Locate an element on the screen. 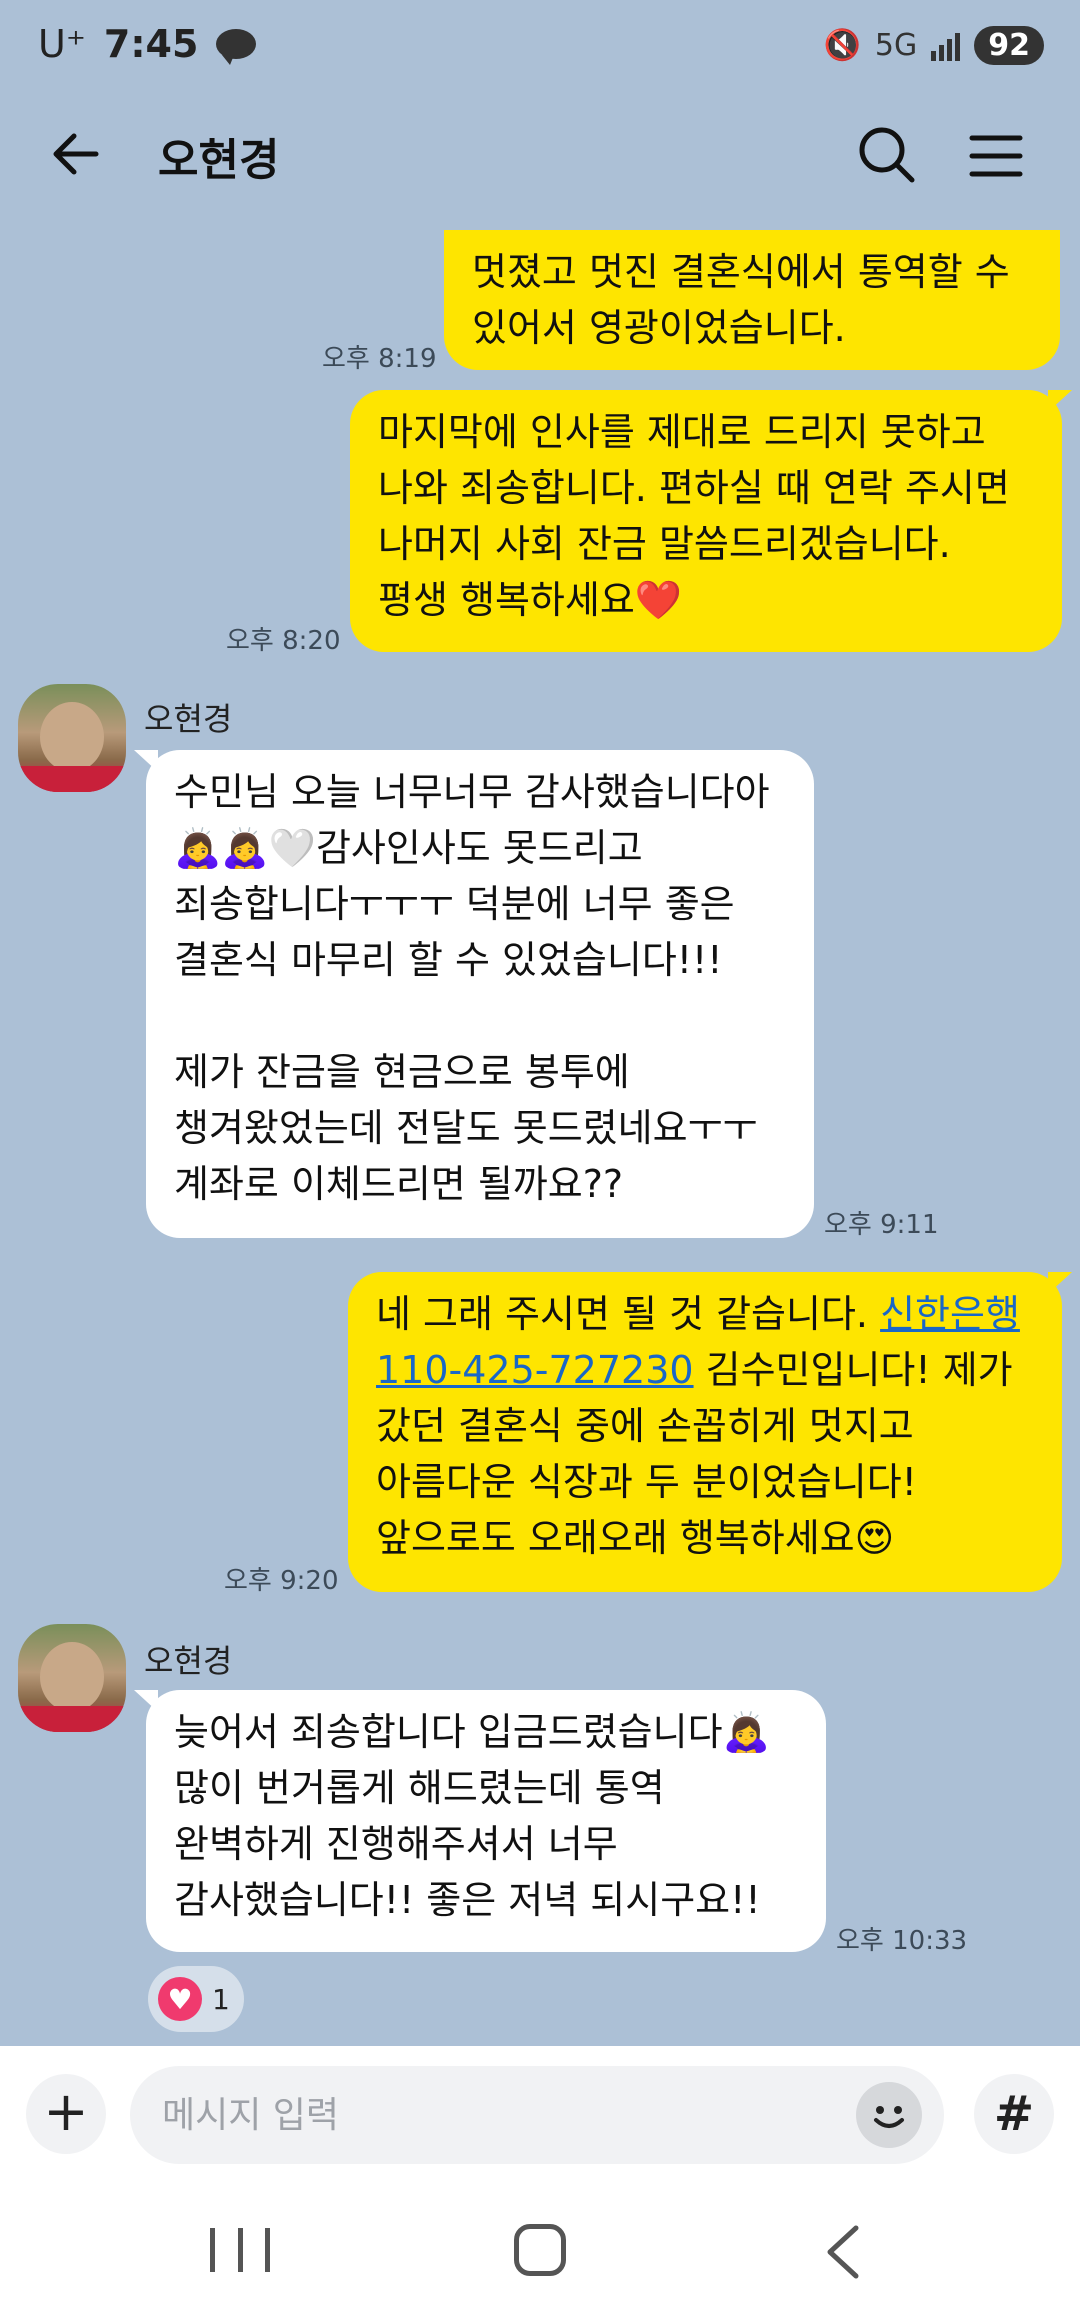  status-right: 🔇 5G 92 is located at coordinates (934, 45).